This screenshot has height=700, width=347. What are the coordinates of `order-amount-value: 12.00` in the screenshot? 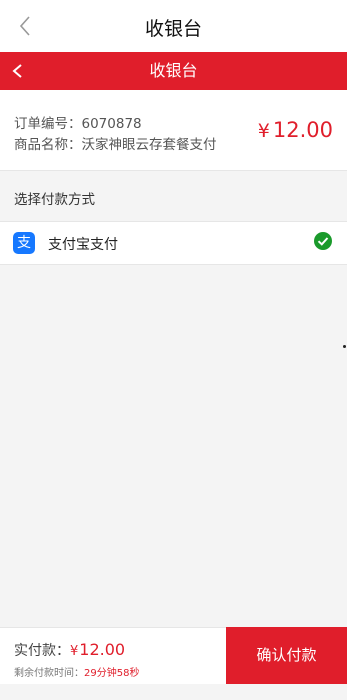 It's located at (302, 130).